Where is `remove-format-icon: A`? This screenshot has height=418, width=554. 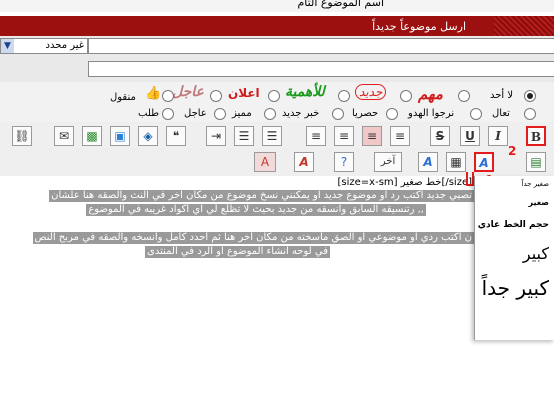
remove-format-icon: A is located at coordinates (265, 162).